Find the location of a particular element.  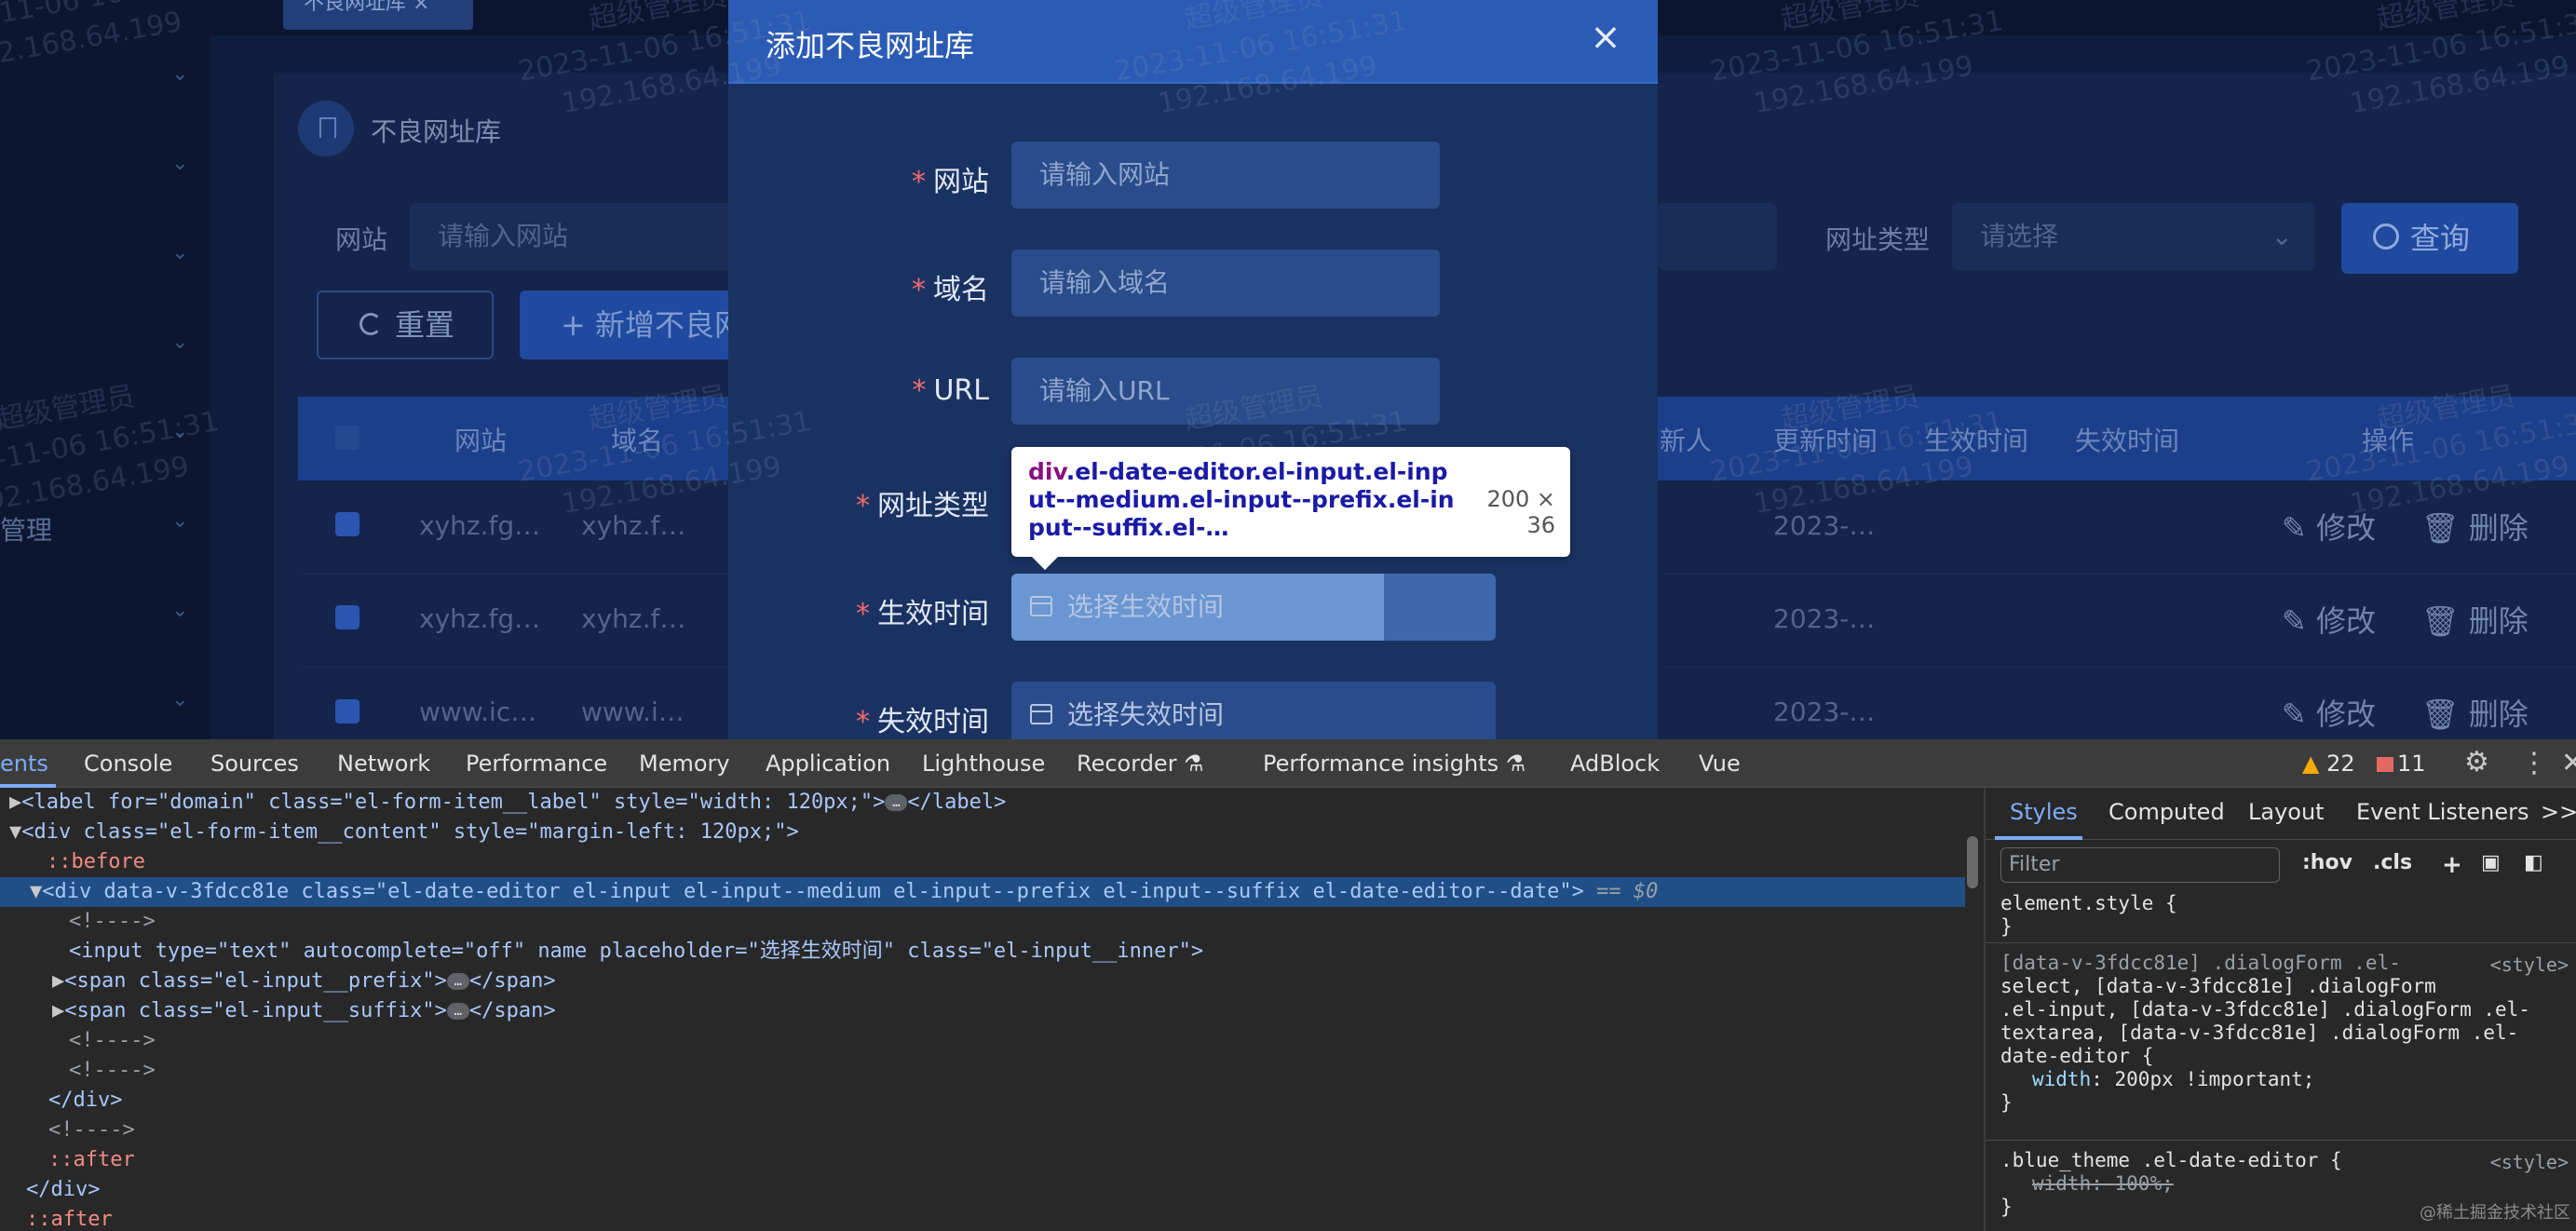

required-mark: * is located at coordinates (863, 614).